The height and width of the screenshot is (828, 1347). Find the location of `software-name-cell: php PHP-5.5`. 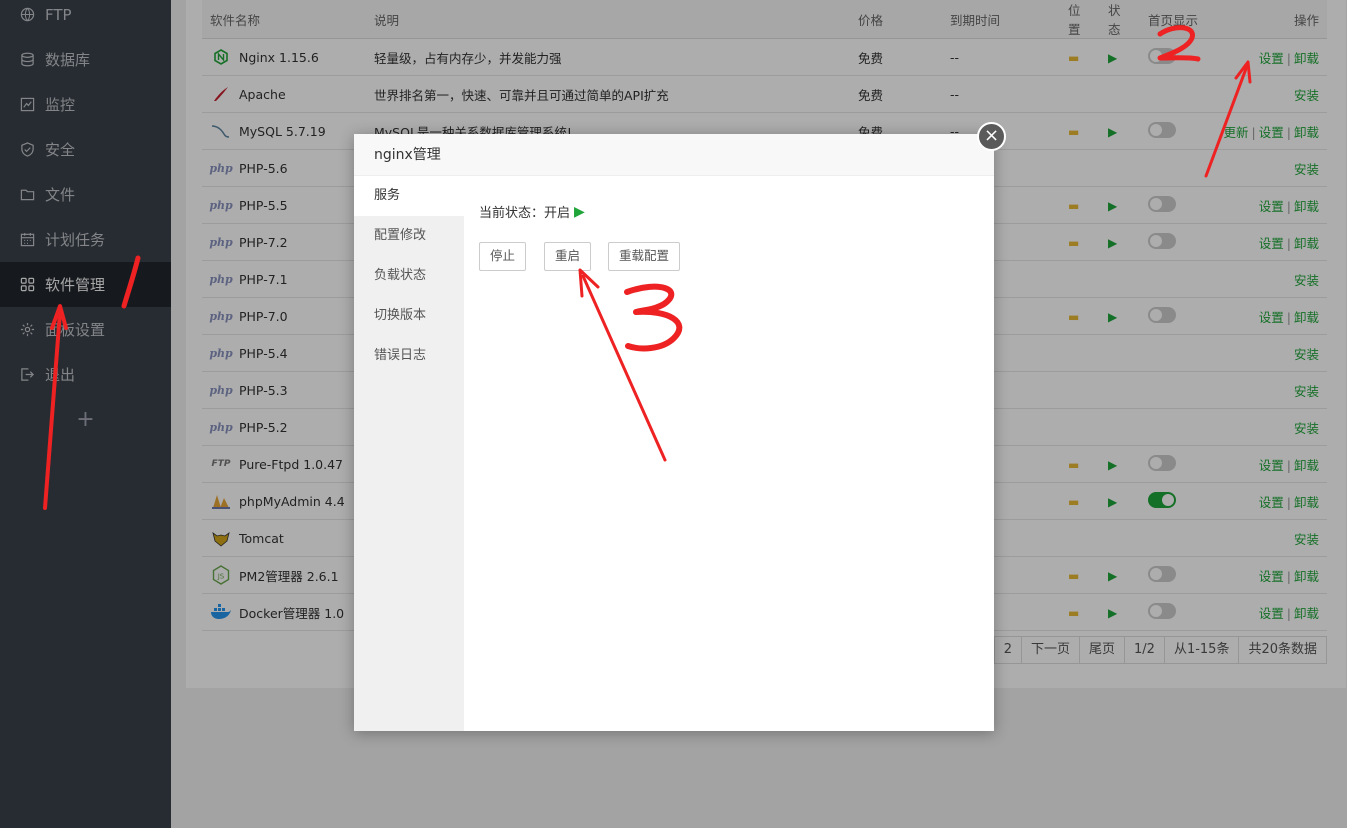

software-name-cell: php PHP-5.5 is located at coordinates (284, 205).